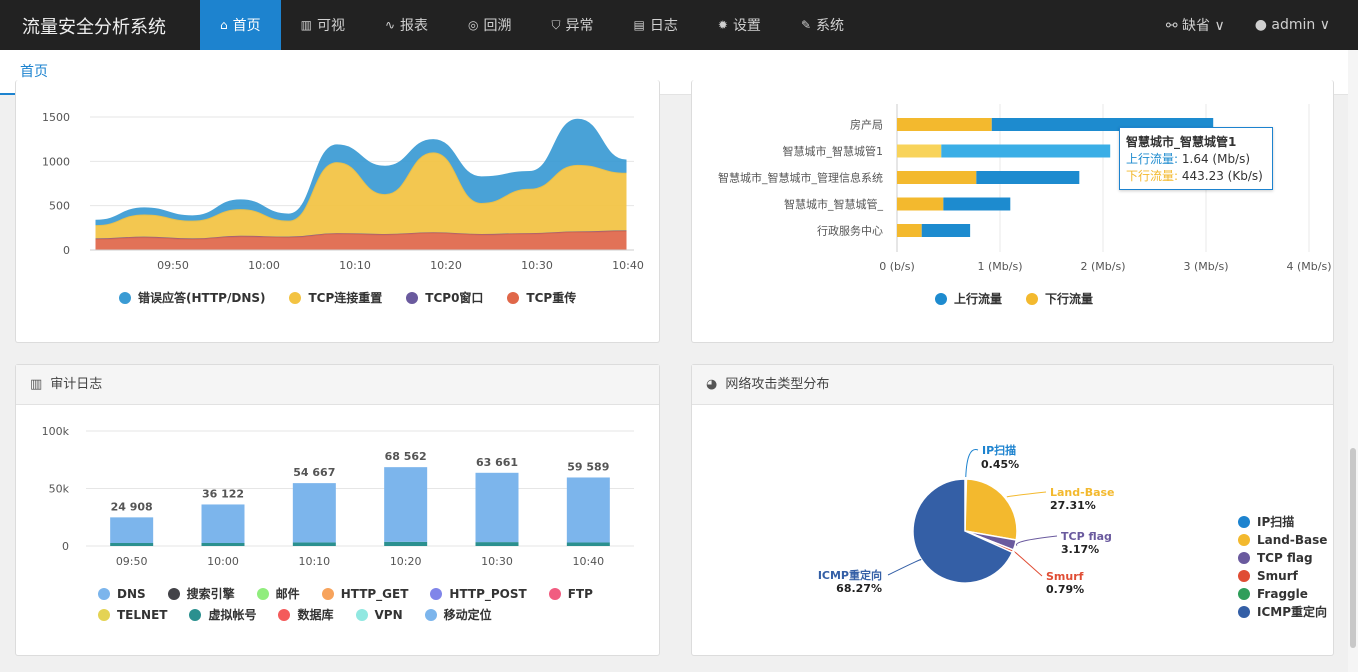 This screenshot has width=1358, height=672. Describe the element at coordinates (800, 178) in the screenshot. I see `category-label: 智慧城市_智慧城市_管理信息系统` at that location.